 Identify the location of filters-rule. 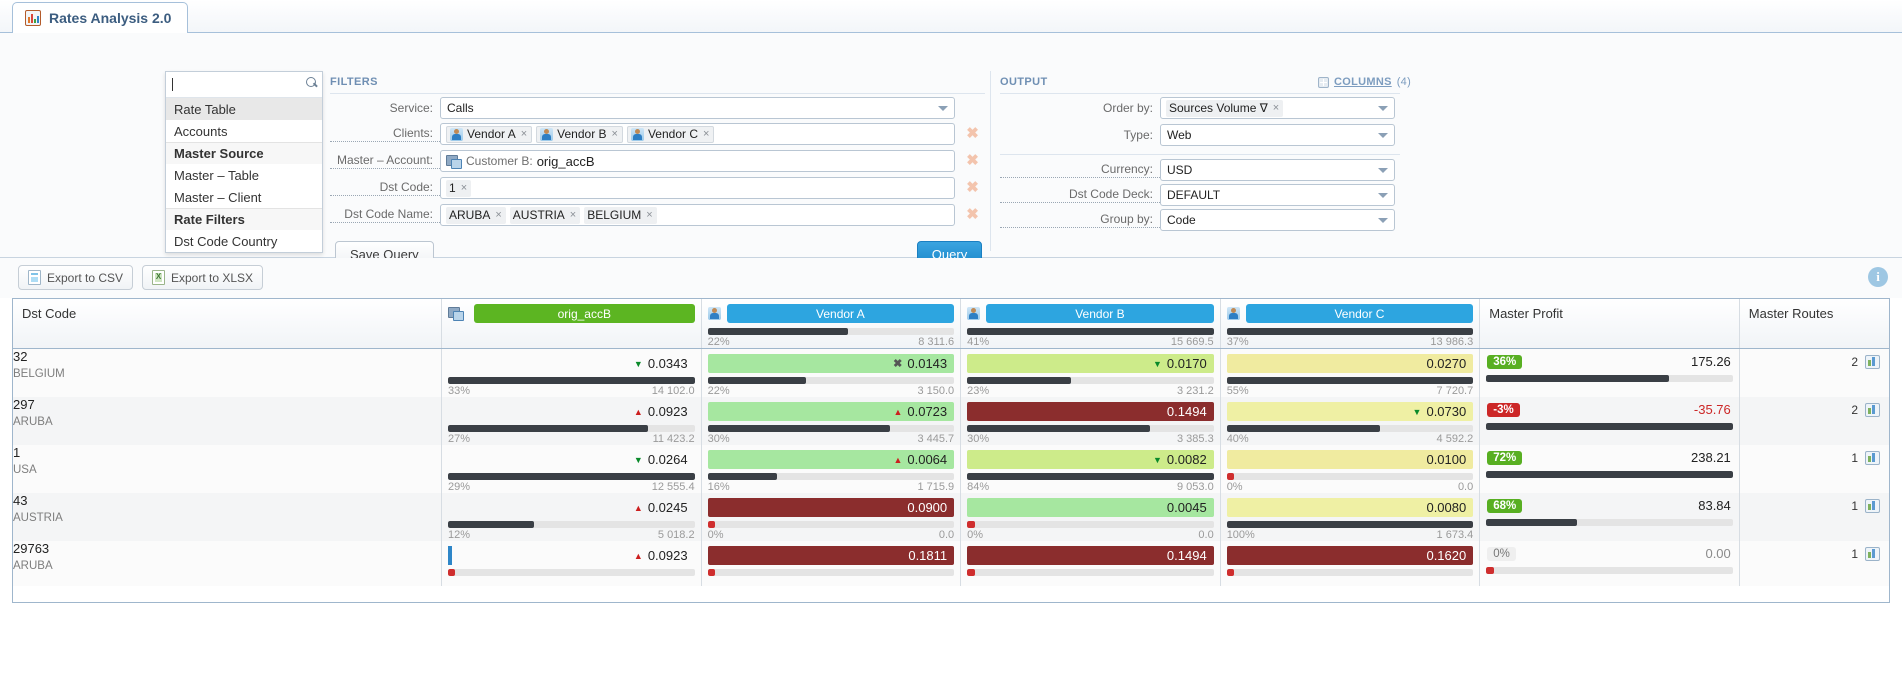
(657, 93).